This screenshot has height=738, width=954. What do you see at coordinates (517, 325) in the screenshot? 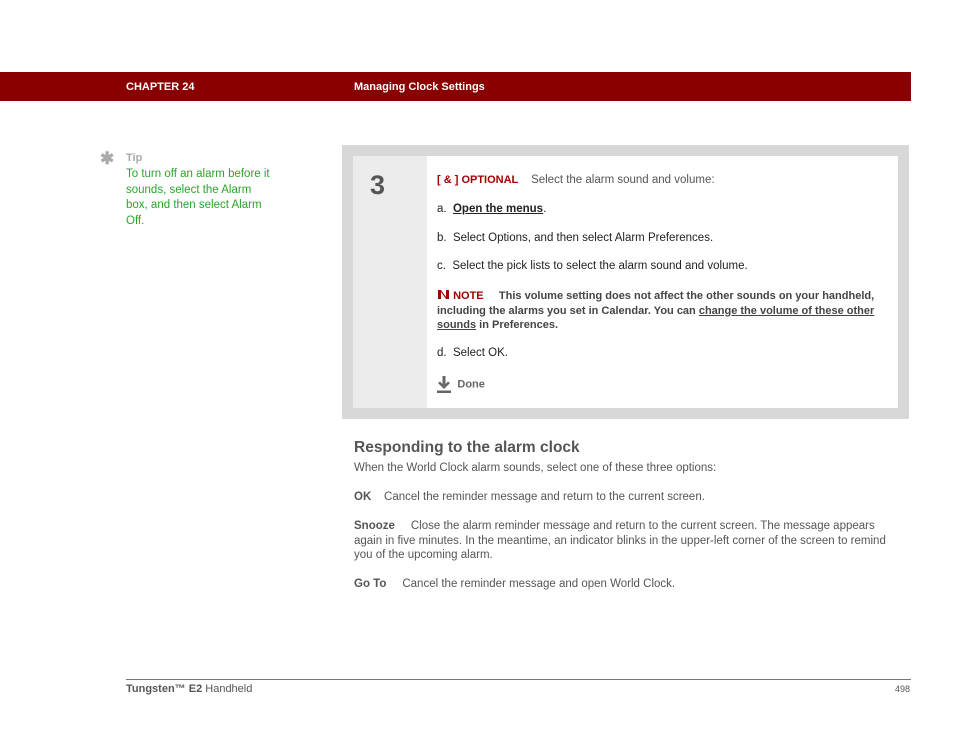
I see `note-text-after: in Preferences.` at bounding box center [517, 325].